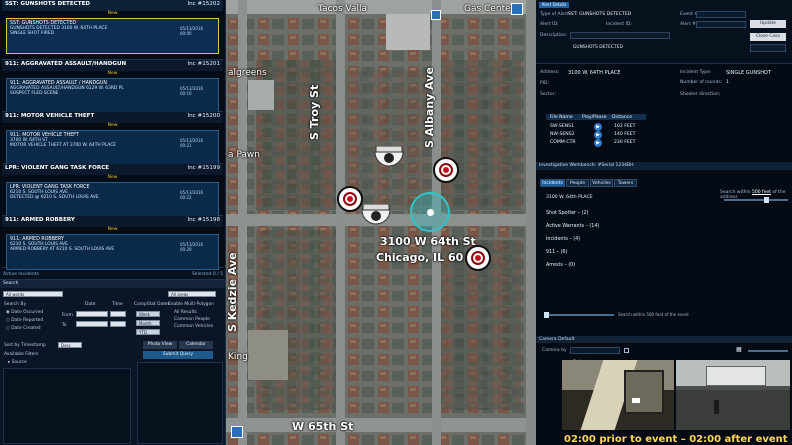 The image size is (792, 445). What do you see at coordinates (112, 229) in the screenshot?
I see `alert-status: New` at bounding box center [112, 229].